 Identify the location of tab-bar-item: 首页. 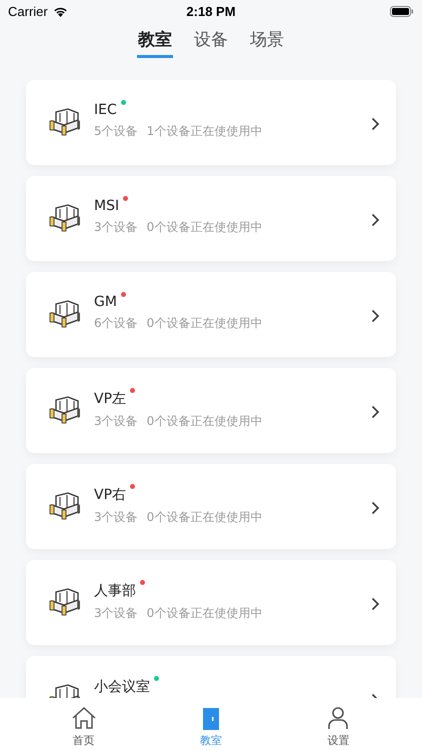
(84, 724).